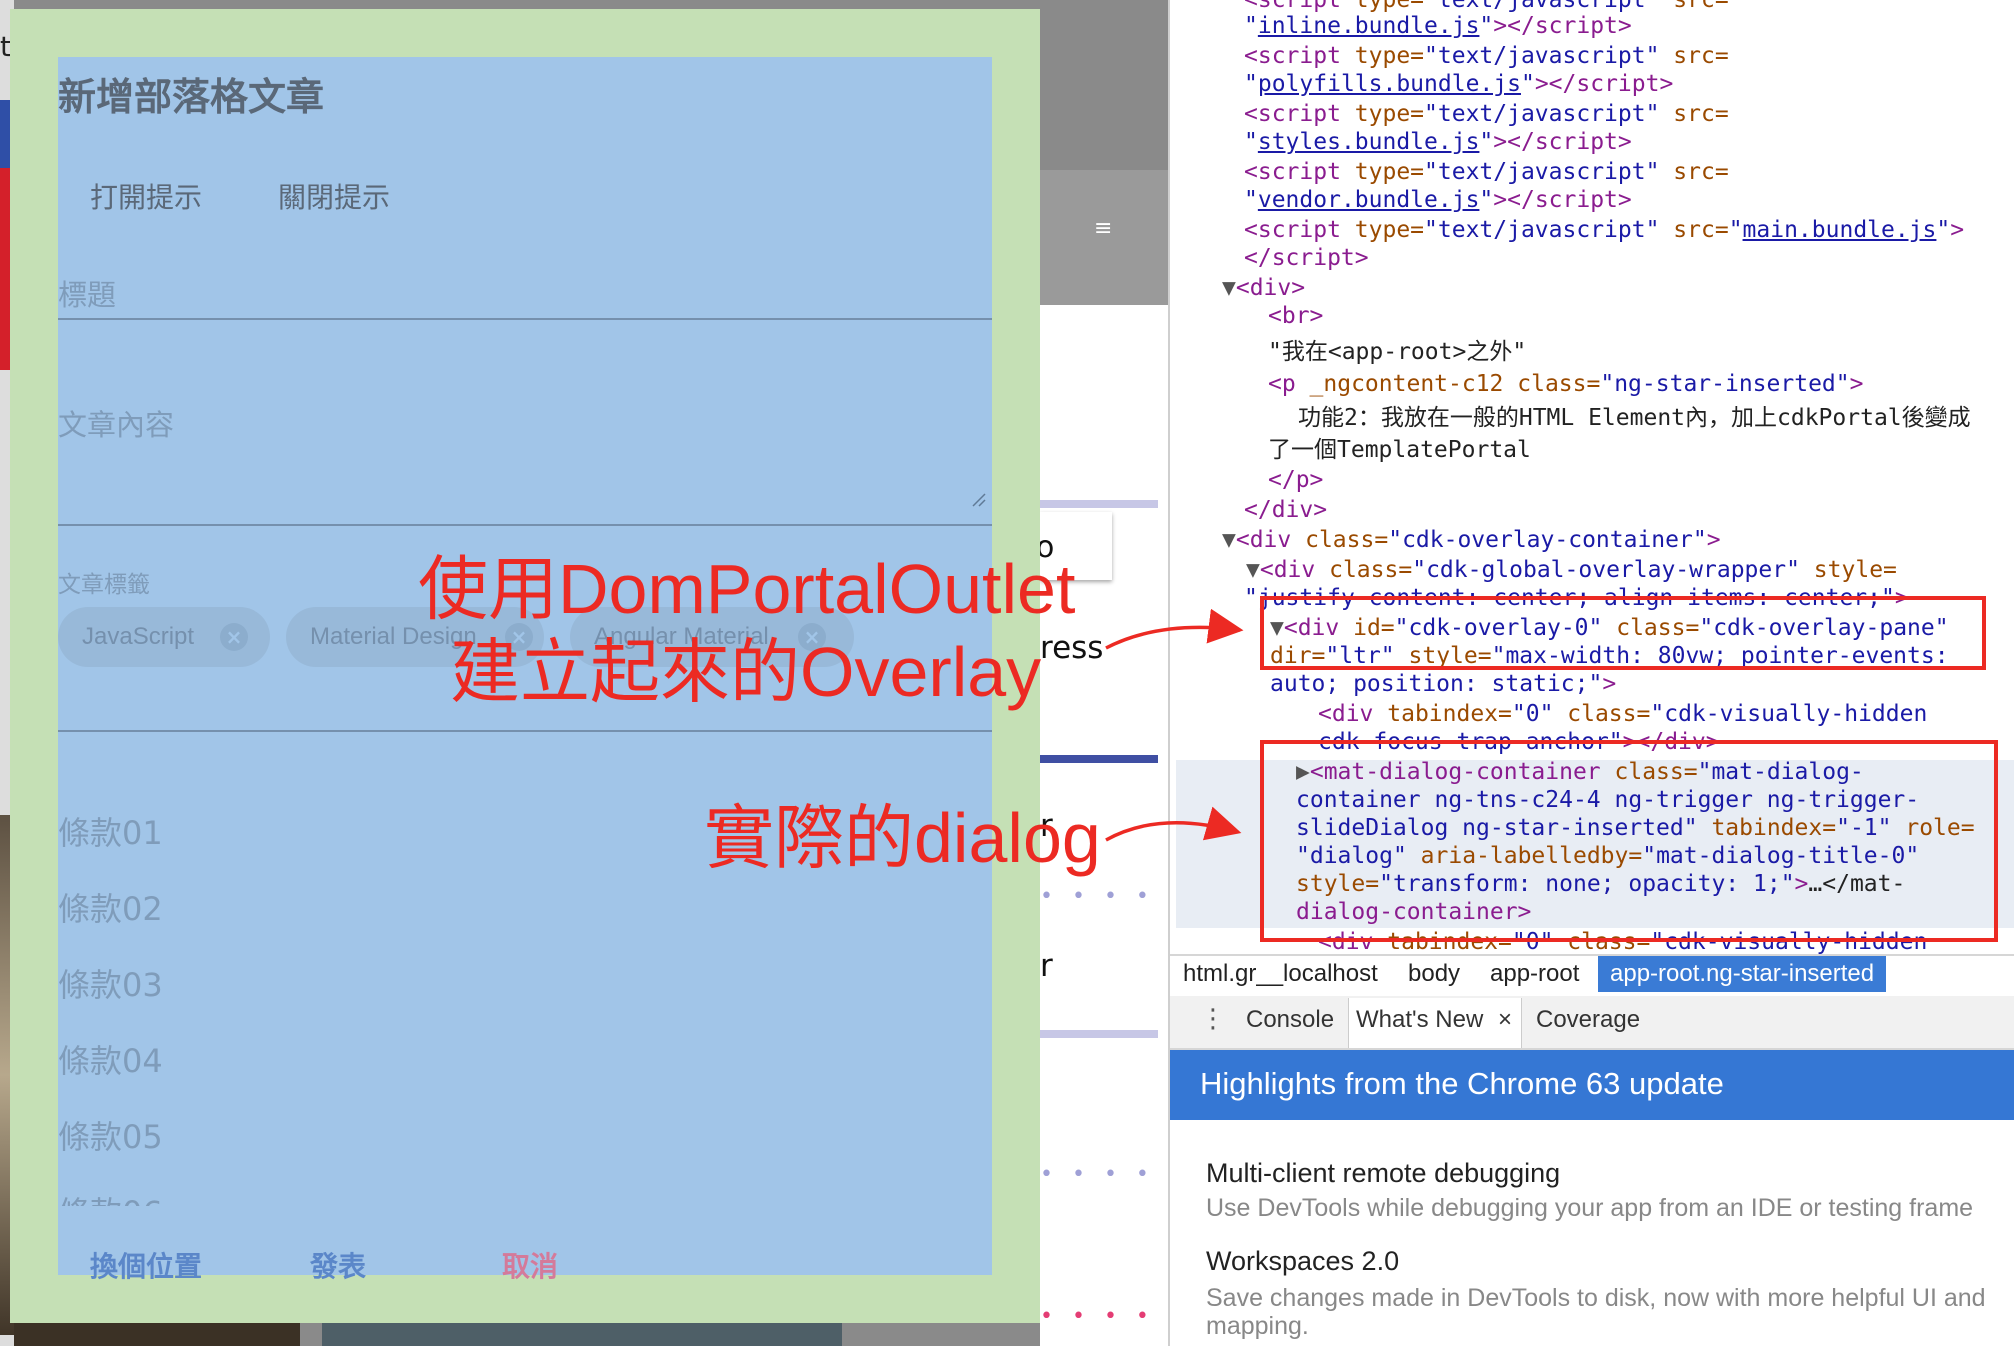 The image size is (2014, 1346). What do you see at coordinates (110, 831) in the screenshot?
I see `clause-item: 條款01` at bounding box center [110, 831].